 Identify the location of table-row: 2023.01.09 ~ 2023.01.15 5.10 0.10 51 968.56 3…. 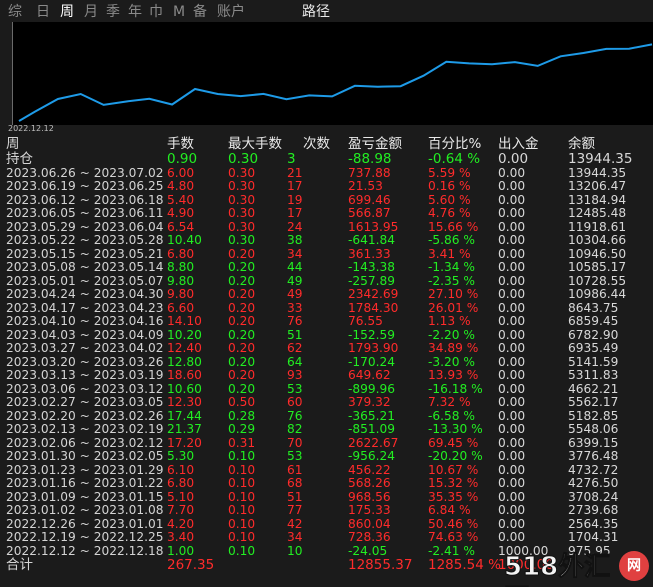
(326, 497).